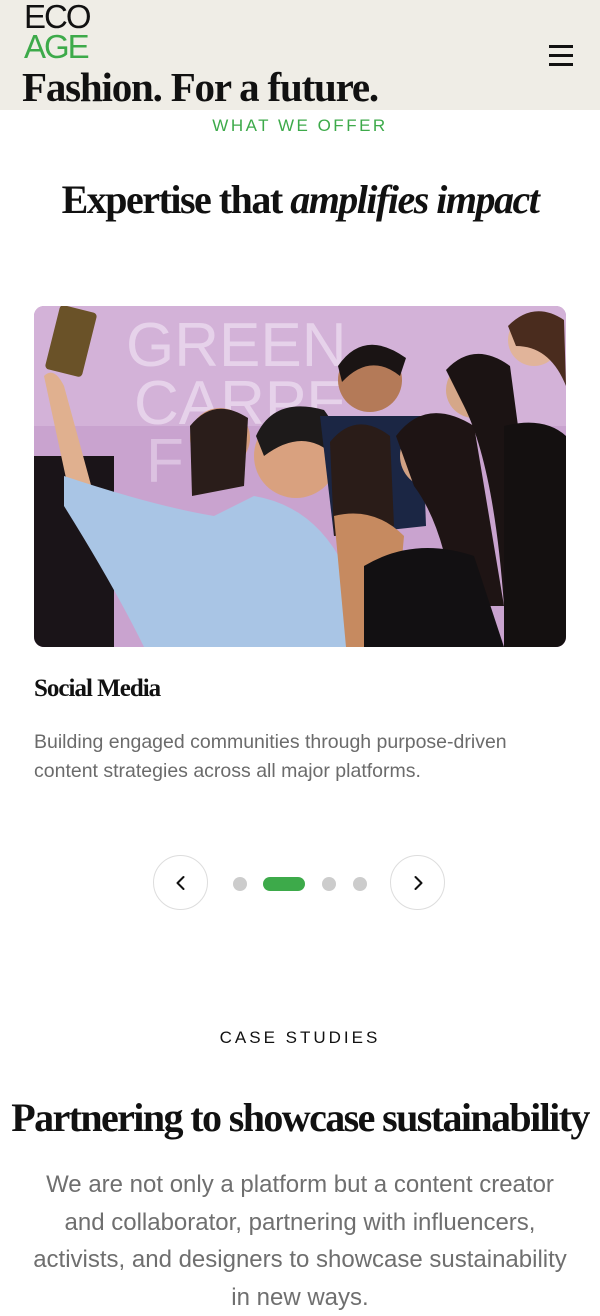  What do you see at coordinates (415, 199) in the screenshot?
I see `section-title-italic: amplifies impact` at bounding box center [415, 199].